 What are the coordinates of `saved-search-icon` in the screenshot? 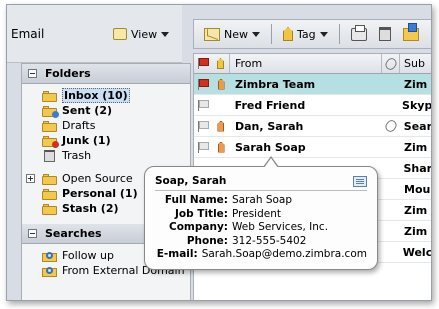 It's located at (49, 256).